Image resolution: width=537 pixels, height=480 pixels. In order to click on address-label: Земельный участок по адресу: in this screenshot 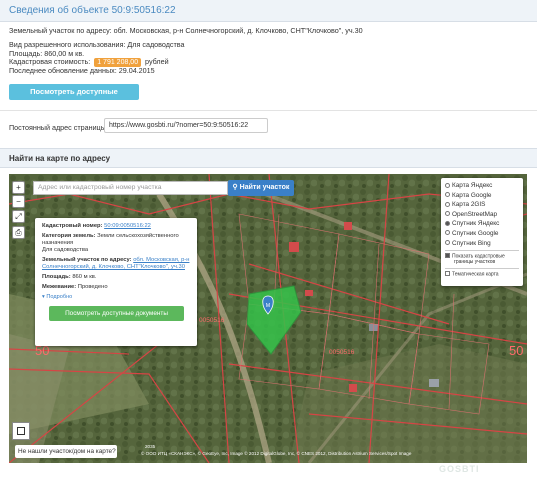, I will do `click(60, 30)`.